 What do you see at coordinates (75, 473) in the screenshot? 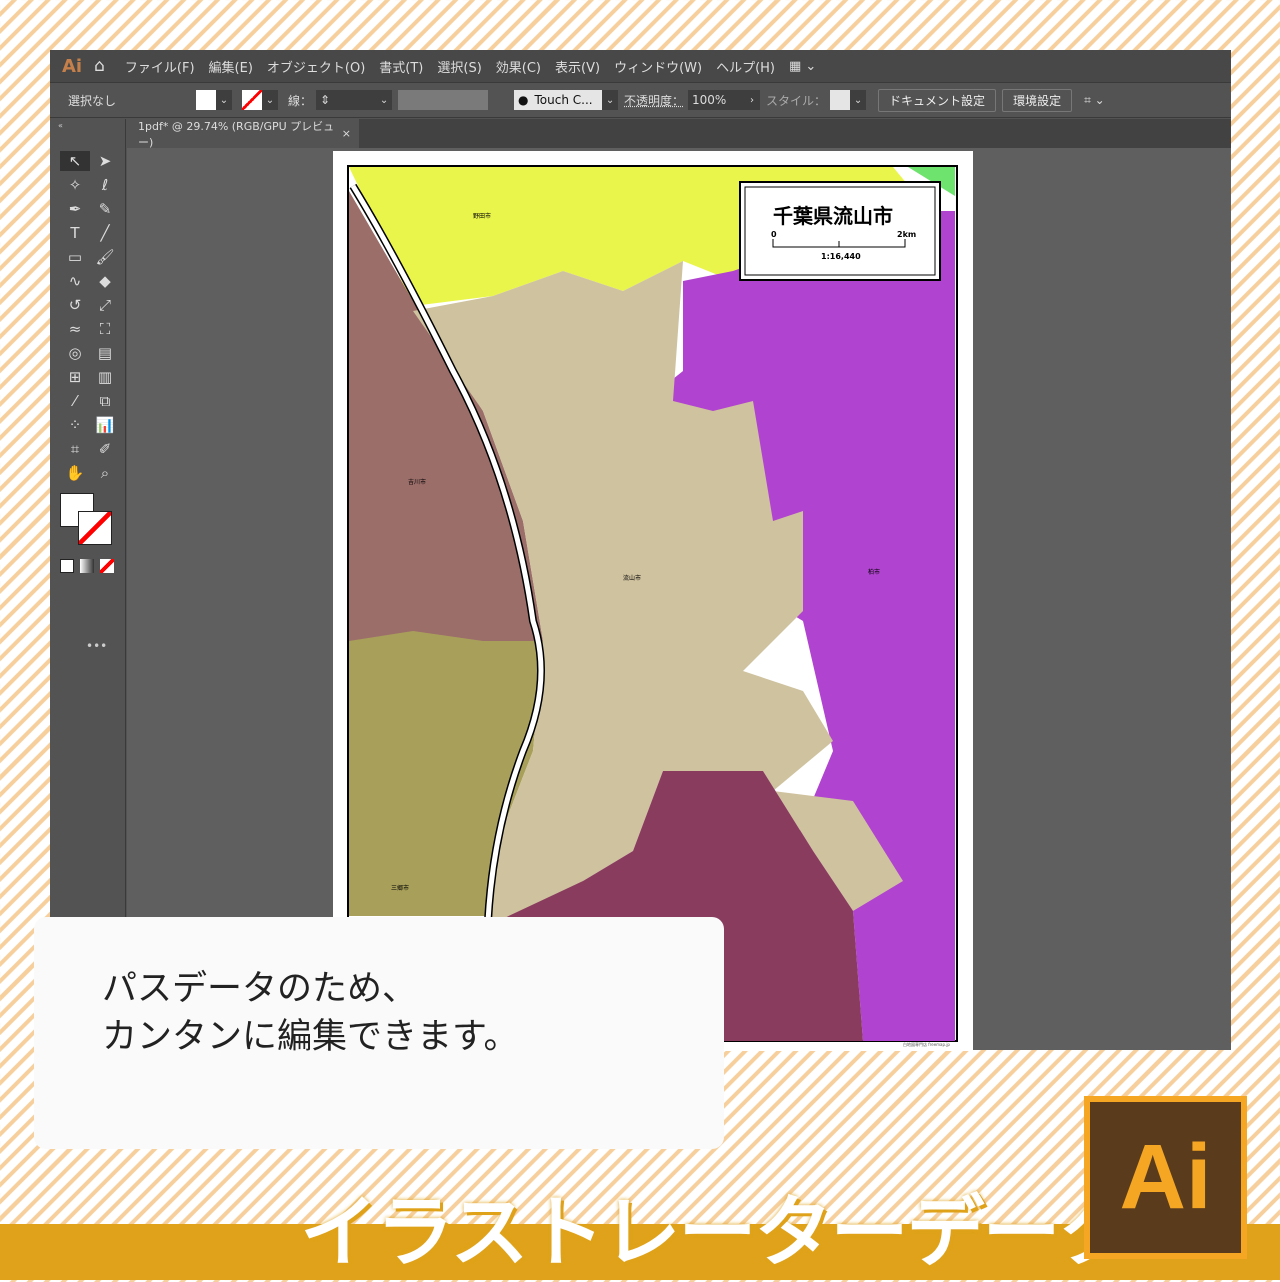
I see `hand-tool-icon: ✋` at bounding box center [75, 473].